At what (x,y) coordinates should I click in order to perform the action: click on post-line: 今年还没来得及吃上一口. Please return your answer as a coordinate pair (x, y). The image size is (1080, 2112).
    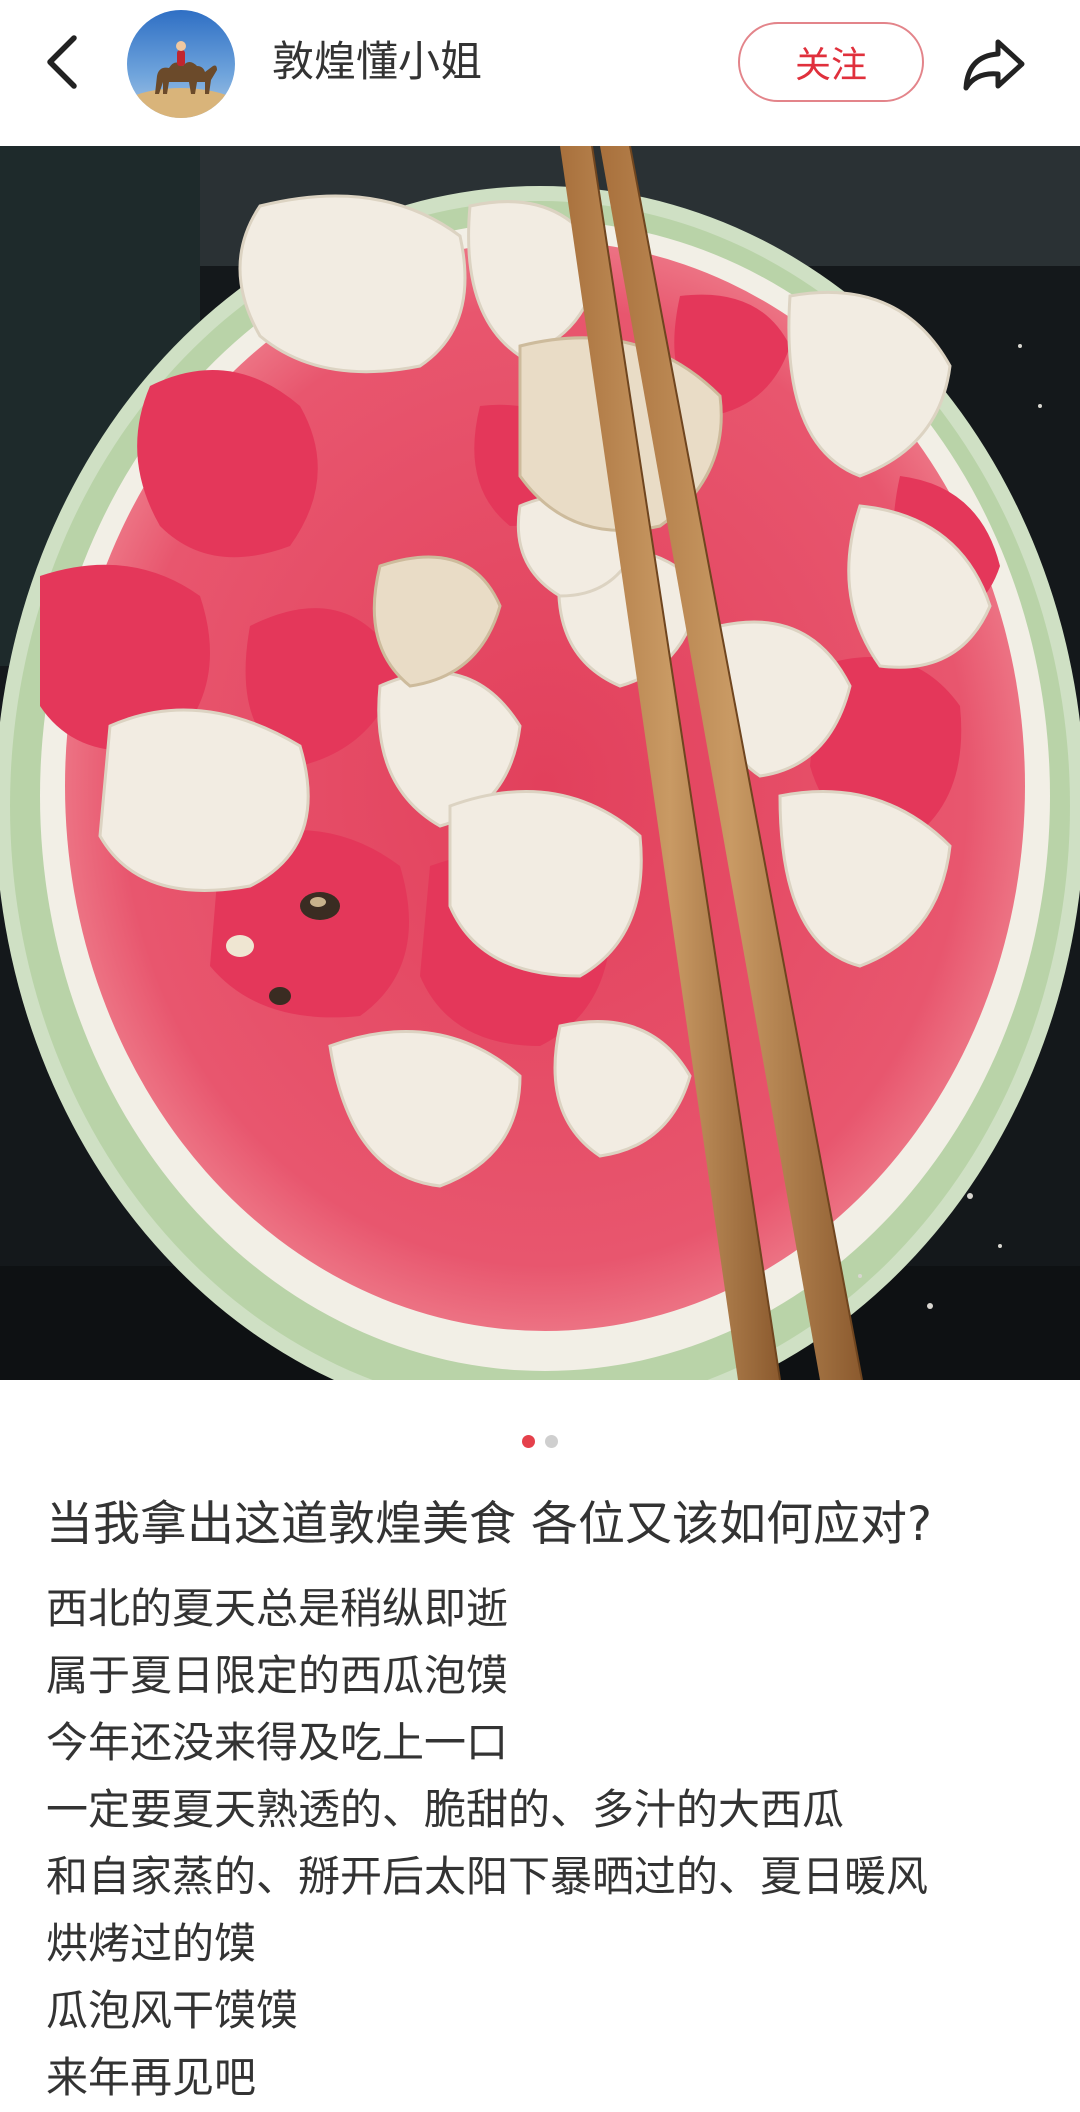
    Looking at the image, I should click on (277, 1742).